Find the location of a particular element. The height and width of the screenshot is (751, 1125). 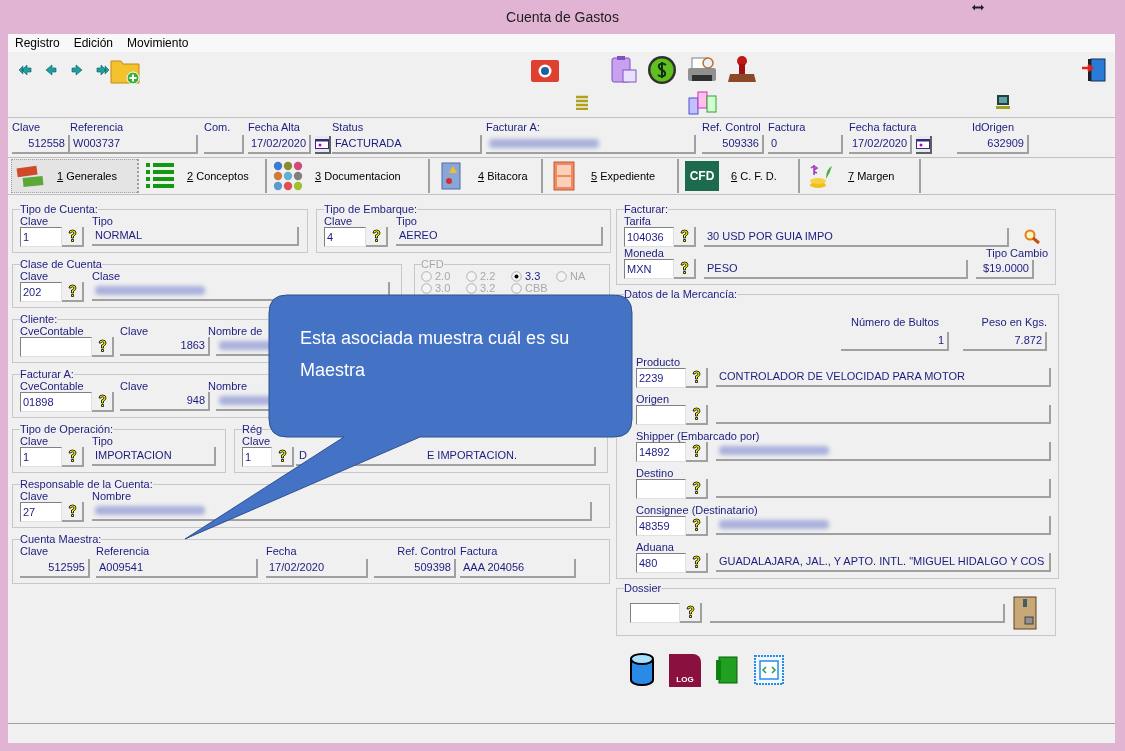

input-field: 4 is located at coordinates (345, 237).